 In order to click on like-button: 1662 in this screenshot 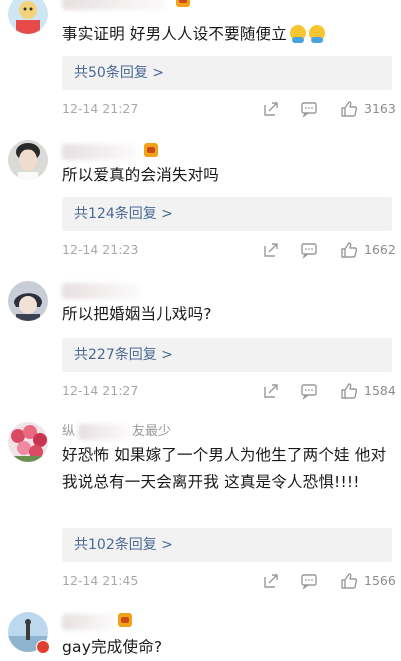, I will do `click(368, 250)`.